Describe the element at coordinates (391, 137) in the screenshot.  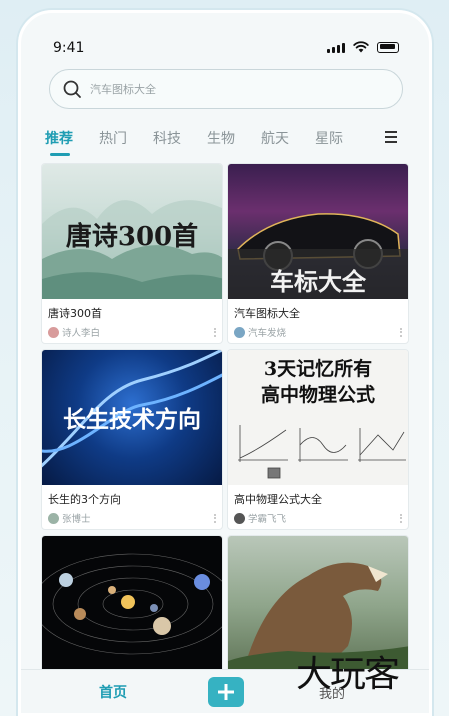
I see `menu-icon` at that location.